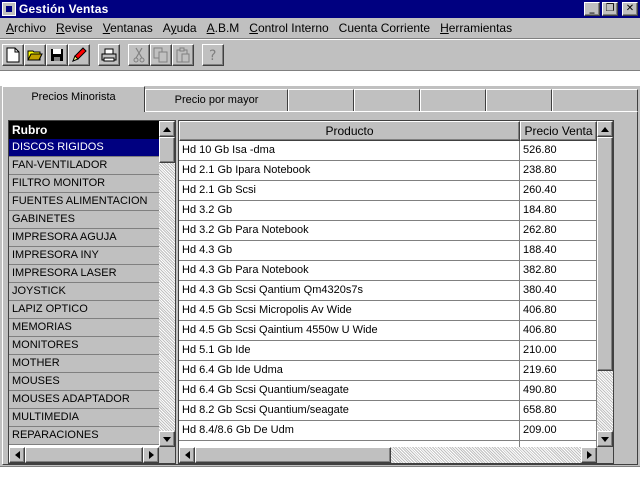  Describe the element at coordinates (349, 230) in the screenshot. I see `product-name-cell: Hd 3.2 Gb Para Notebook` at that location.